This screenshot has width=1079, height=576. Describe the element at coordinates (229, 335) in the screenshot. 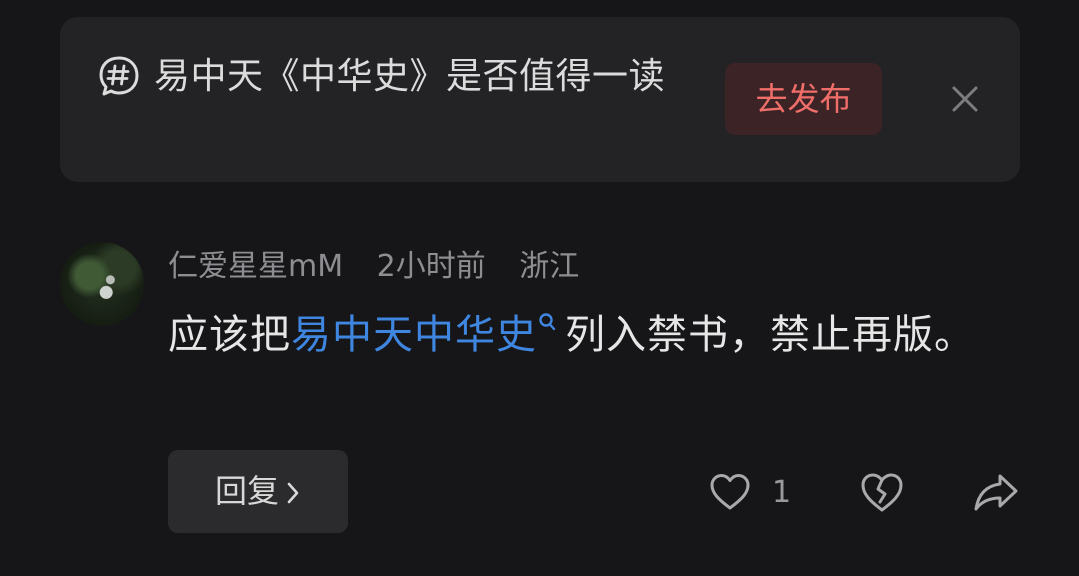

I see `comment-text-before: 应该把` at that location.